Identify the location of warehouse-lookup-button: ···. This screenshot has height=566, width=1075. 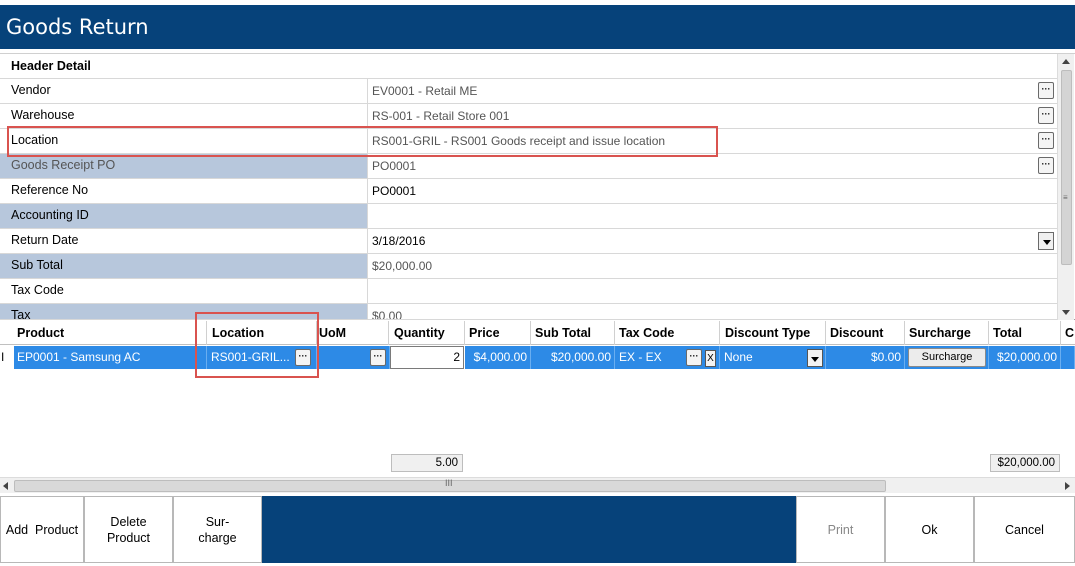
(1046, 115).